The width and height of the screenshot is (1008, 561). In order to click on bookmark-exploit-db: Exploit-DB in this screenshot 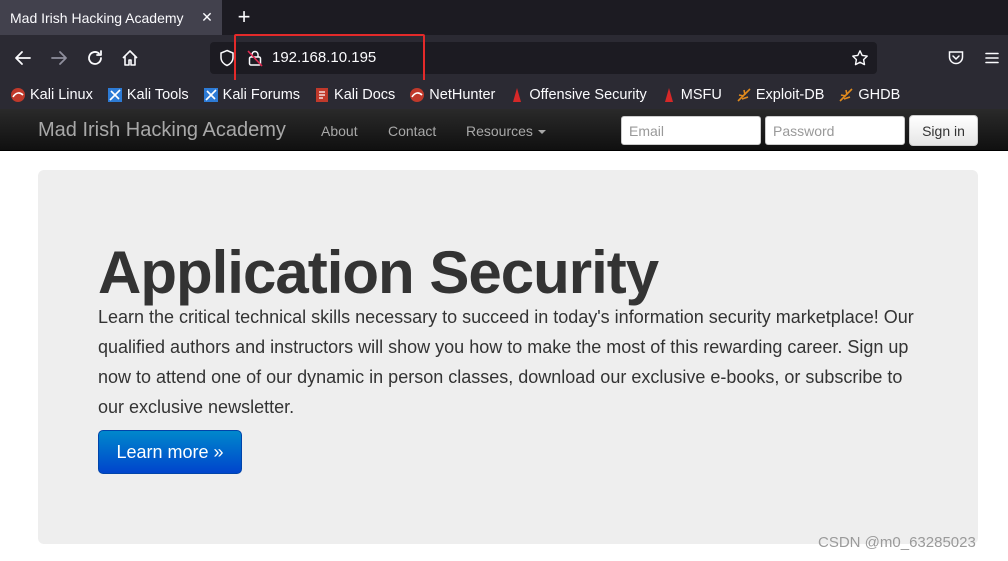, I will do `click(780, 95)`.